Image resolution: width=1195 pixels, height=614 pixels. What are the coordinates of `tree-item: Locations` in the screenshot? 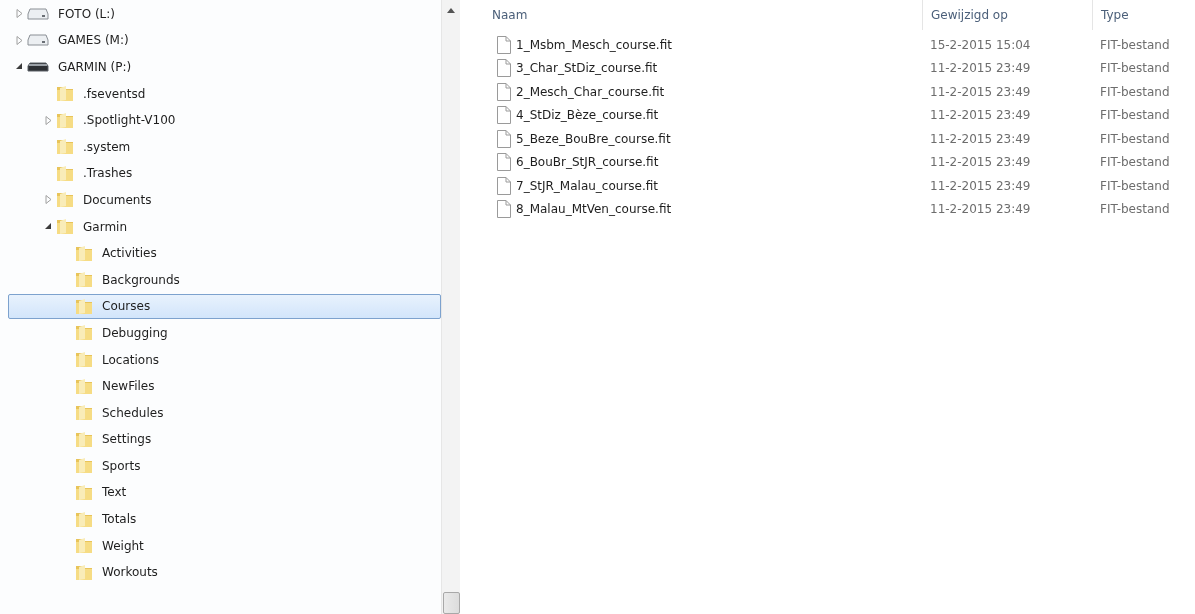 It's located at (224, 359).